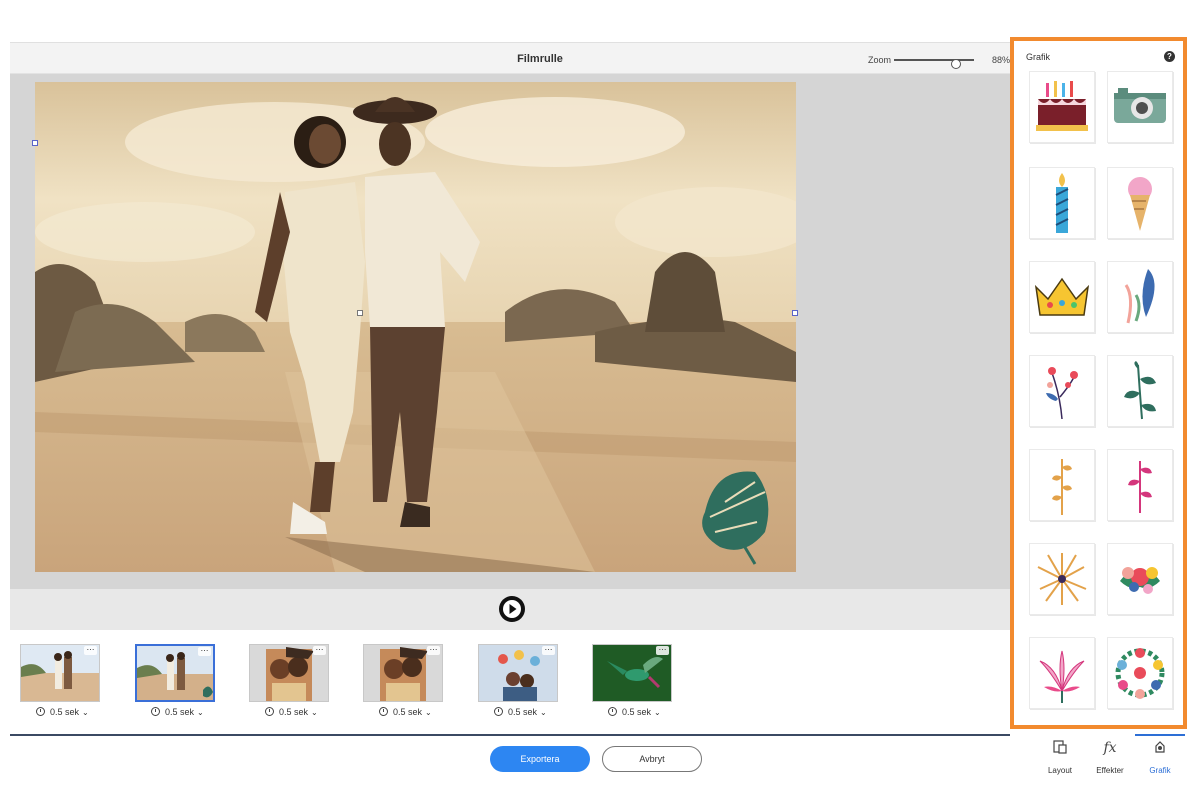 This screenshot has width=1200, height=795. I want to click on green-leaf-branch-icon, so click(1140, 390).